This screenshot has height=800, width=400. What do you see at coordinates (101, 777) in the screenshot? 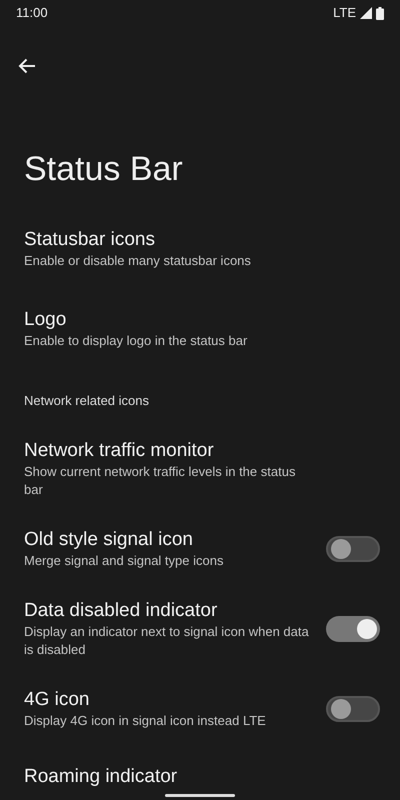
I see `item-title: Roaming indicator` at bounding box center [101, 777].